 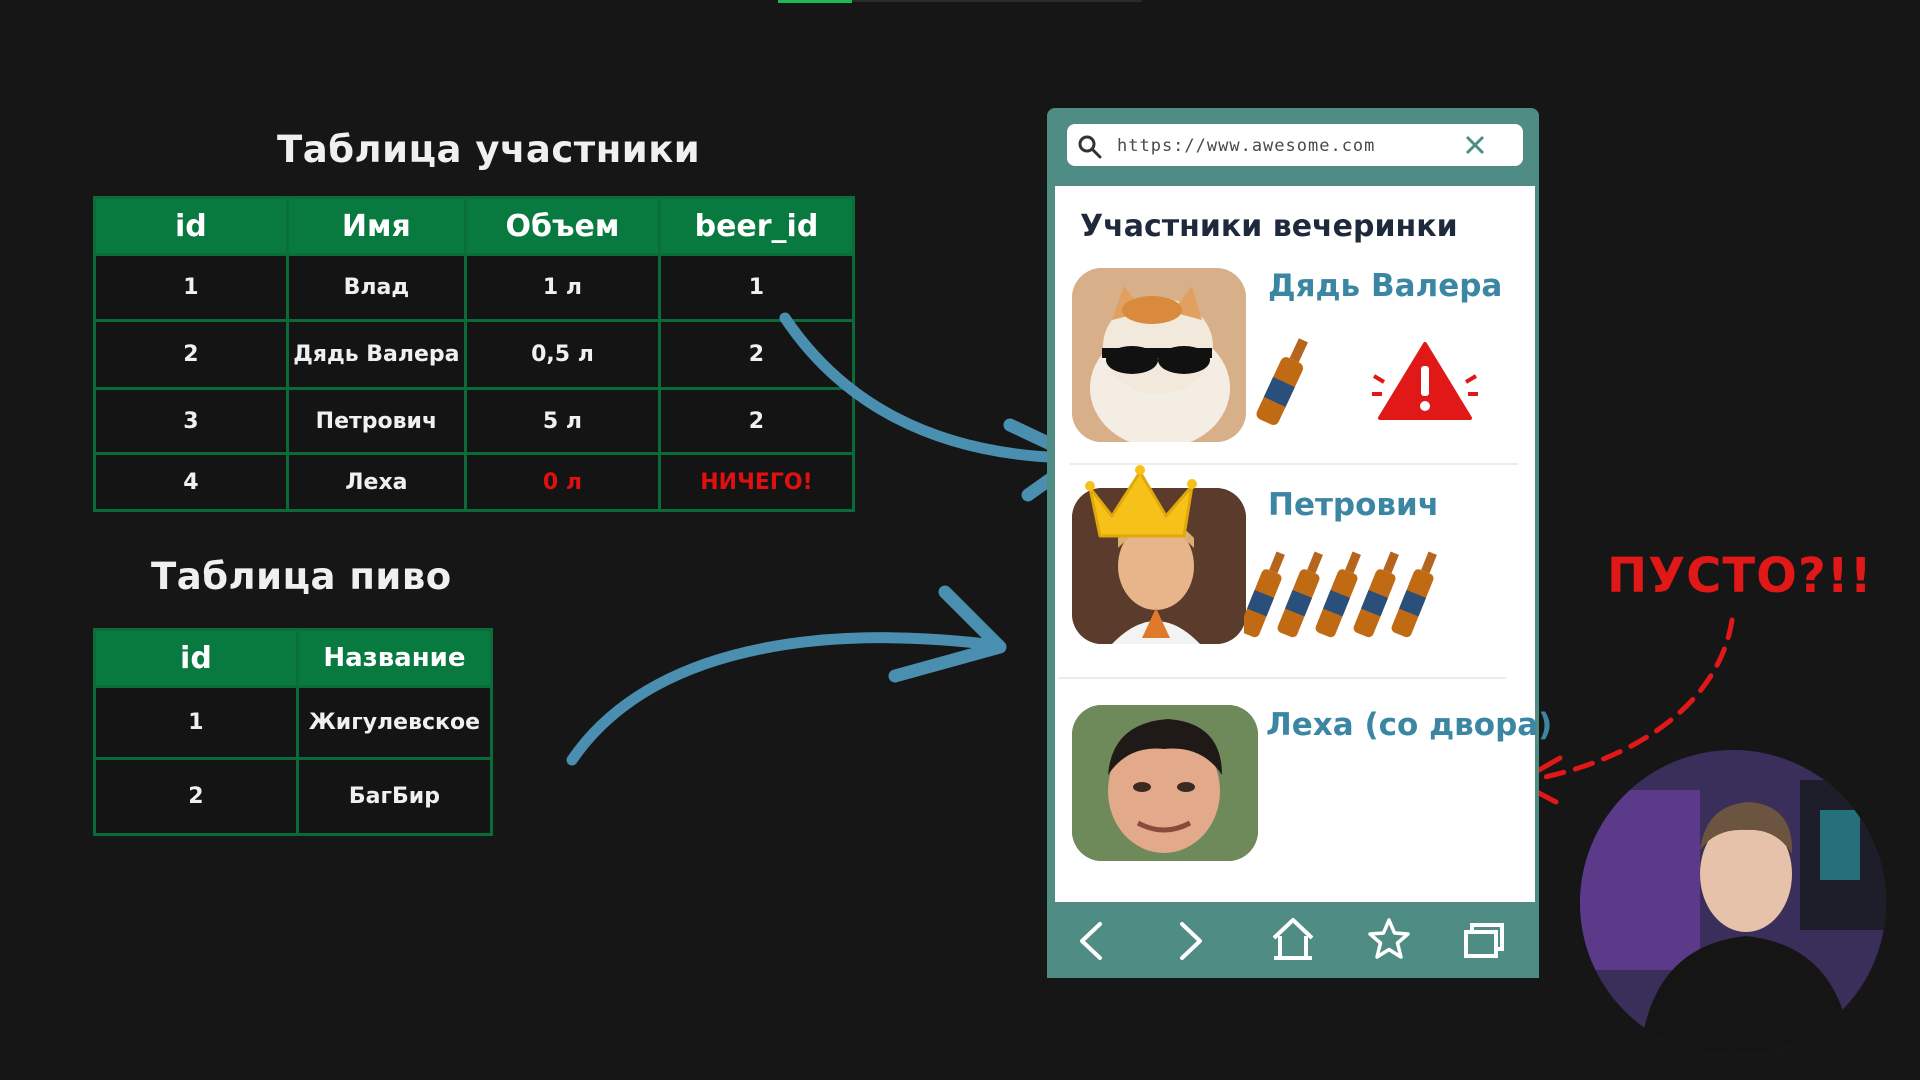 What do you see at coordinates (1385, 286) in the screenshot?
I see `person-name: Дядь Валера` at bounding box center [1385, 286].